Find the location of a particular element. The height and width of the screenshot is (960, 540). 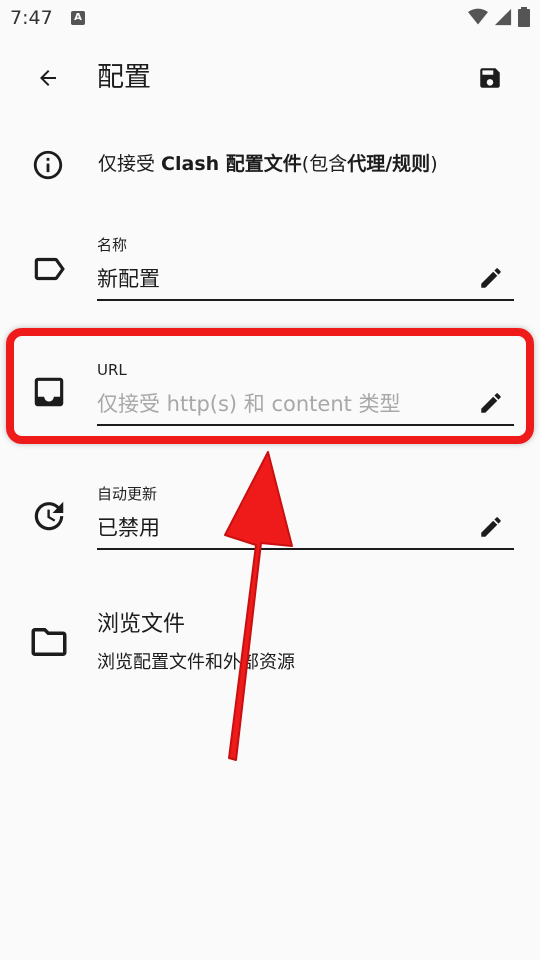

update-history-icon is located at coordinates (49, 516).